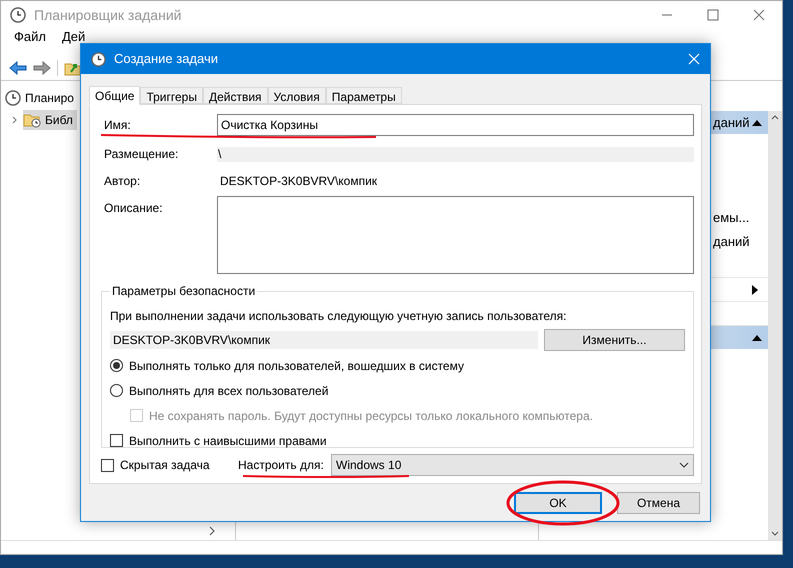 The image size is (793, 568). What do you see at coordinates (298, 181) in the screenshot?
I see `author-value: DESKTOP-3K0BVRV\компик` at bounding box center [298, 181].